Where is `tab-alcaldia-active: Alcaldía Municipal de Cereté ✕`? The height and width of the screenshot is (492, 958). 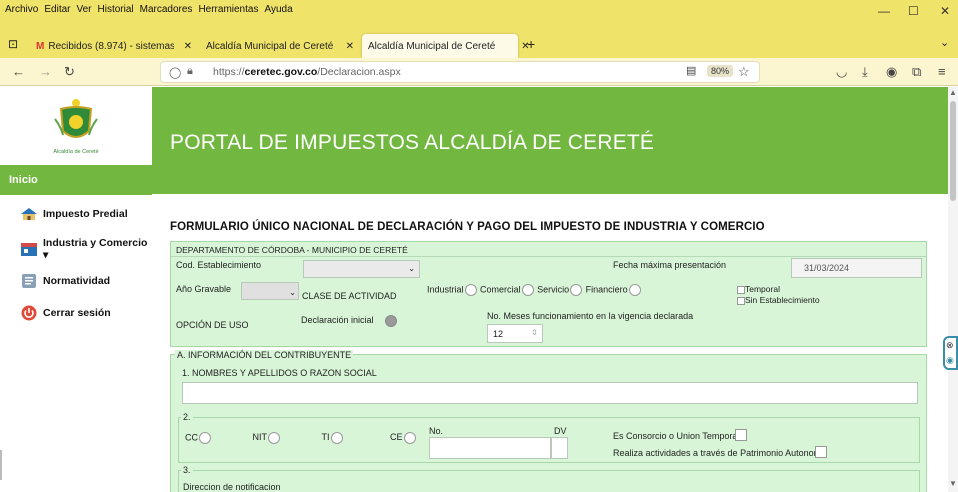
tab-alcaldia-active: Alcaldía Municipal de Cereté ✕ is located at coordinates (446, 46).